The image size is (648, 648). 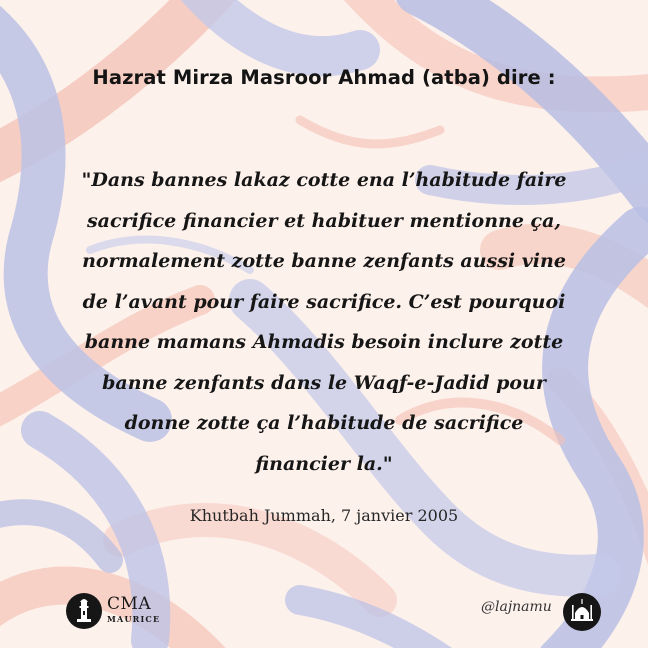 What do you see at coordinates (134, 619) in the screenshot?
I see `org-subtitle: MAURICE` at bounding box center [134, 619].